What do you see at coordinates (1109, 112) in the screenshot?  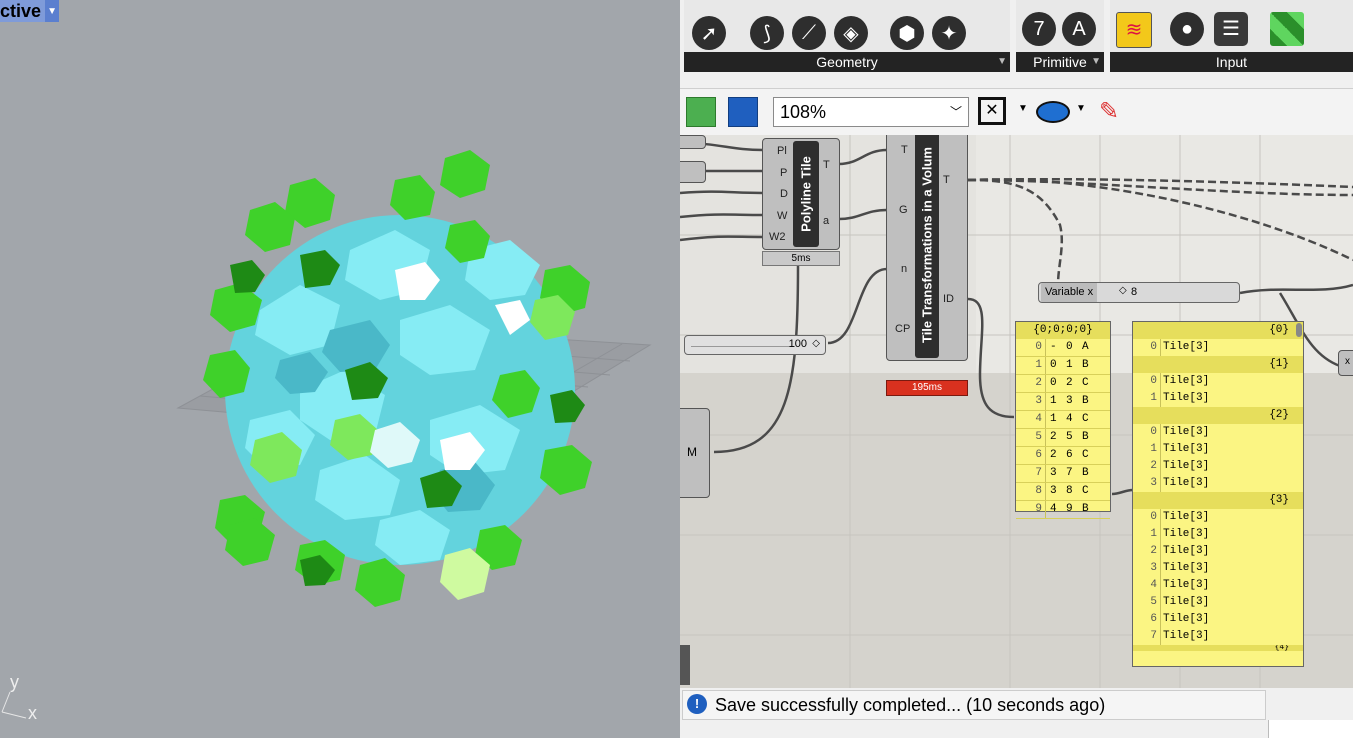 I see `sketch-pen-icon: ✎` at bounding box center [1109, 112].